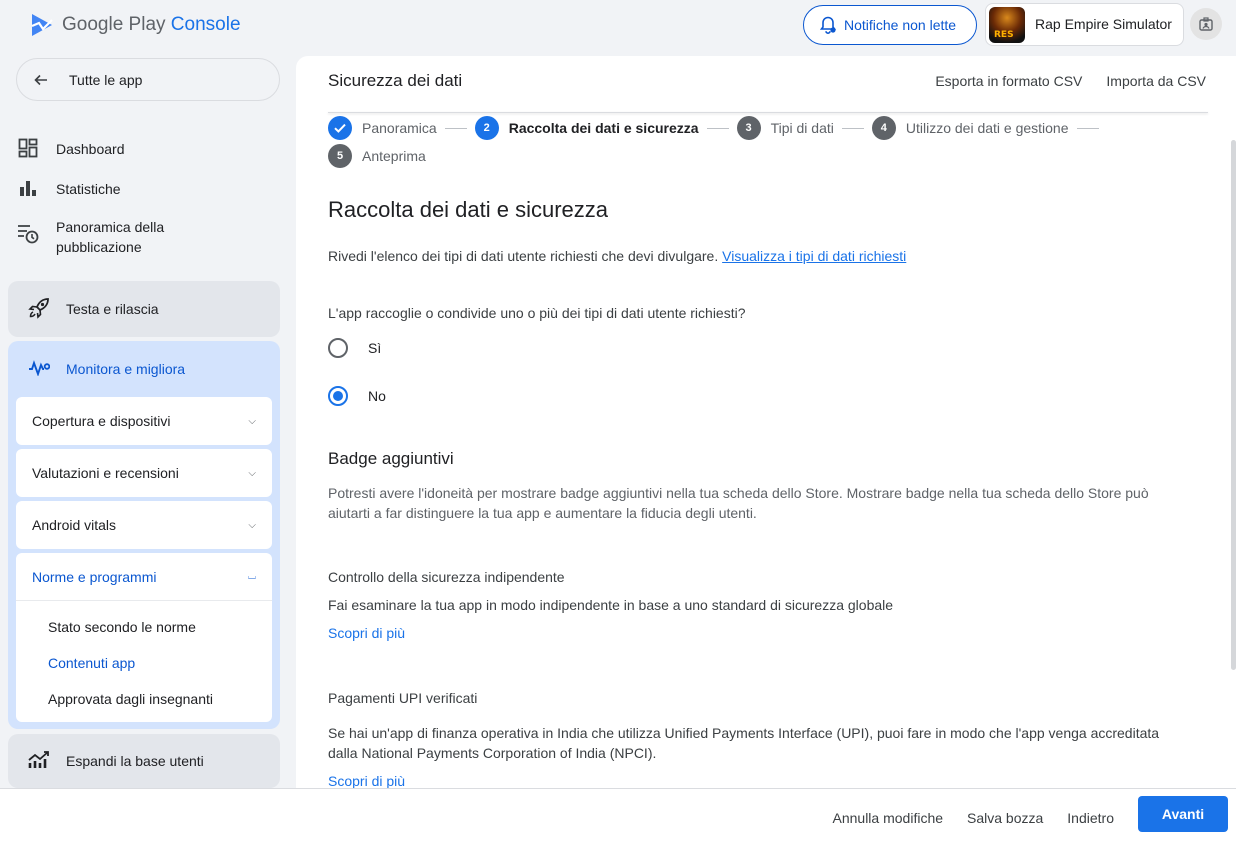 The height and width of the screenshot is (841, 1236). I want to click on app-icon-text: RES, so click(1004, 35).